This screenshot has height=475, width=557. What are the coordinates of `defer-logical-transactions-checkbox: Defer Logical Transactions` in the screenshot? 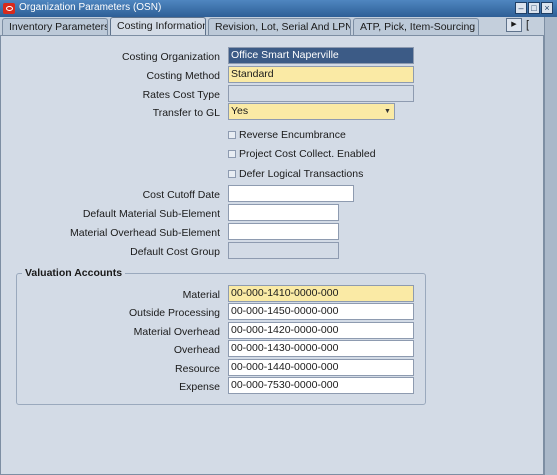 It's located at (295, 174).